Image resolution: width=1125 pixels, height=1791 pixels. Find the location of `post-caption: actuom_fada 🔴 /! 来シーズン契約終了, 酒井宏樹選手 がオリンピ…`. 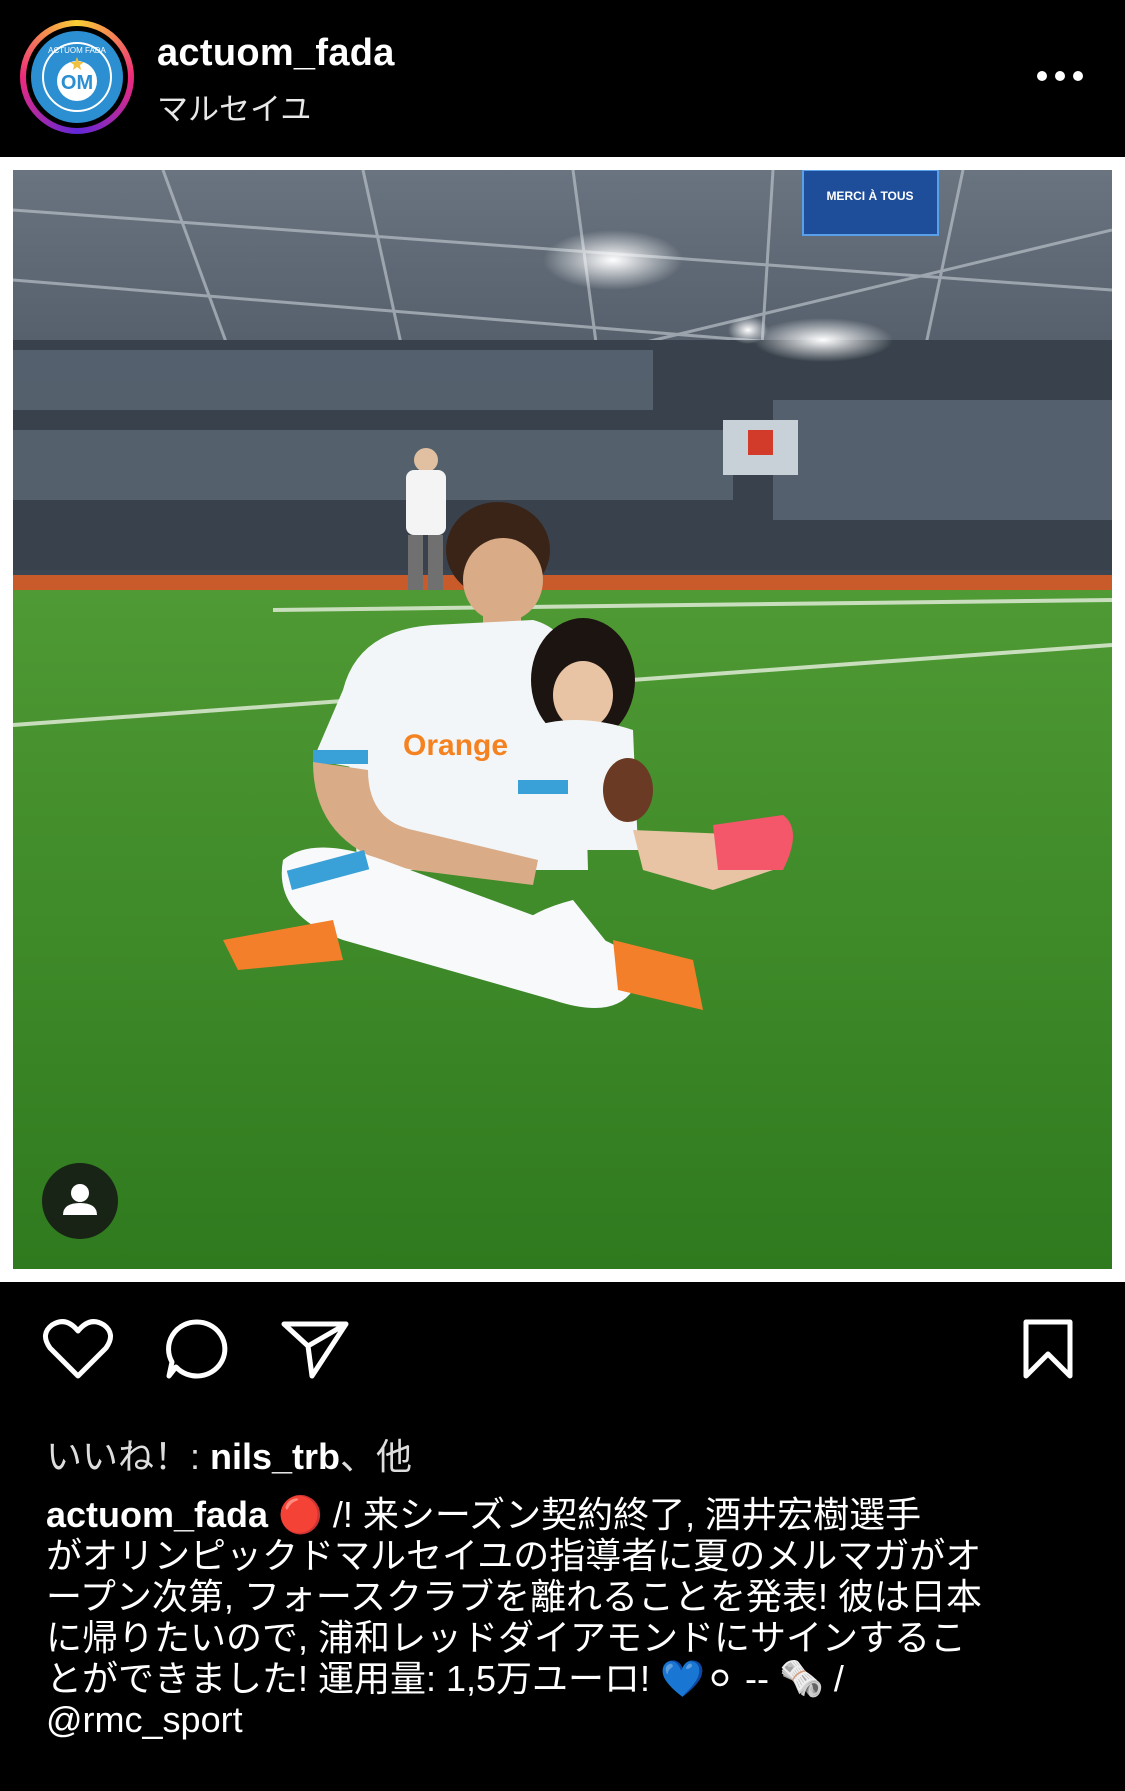

post-caption: actuom_fada 🔴 /! 来シーズン契約終了, 酒井宏樹選手 がオリンピ… is located at coordinates (566, 1617).